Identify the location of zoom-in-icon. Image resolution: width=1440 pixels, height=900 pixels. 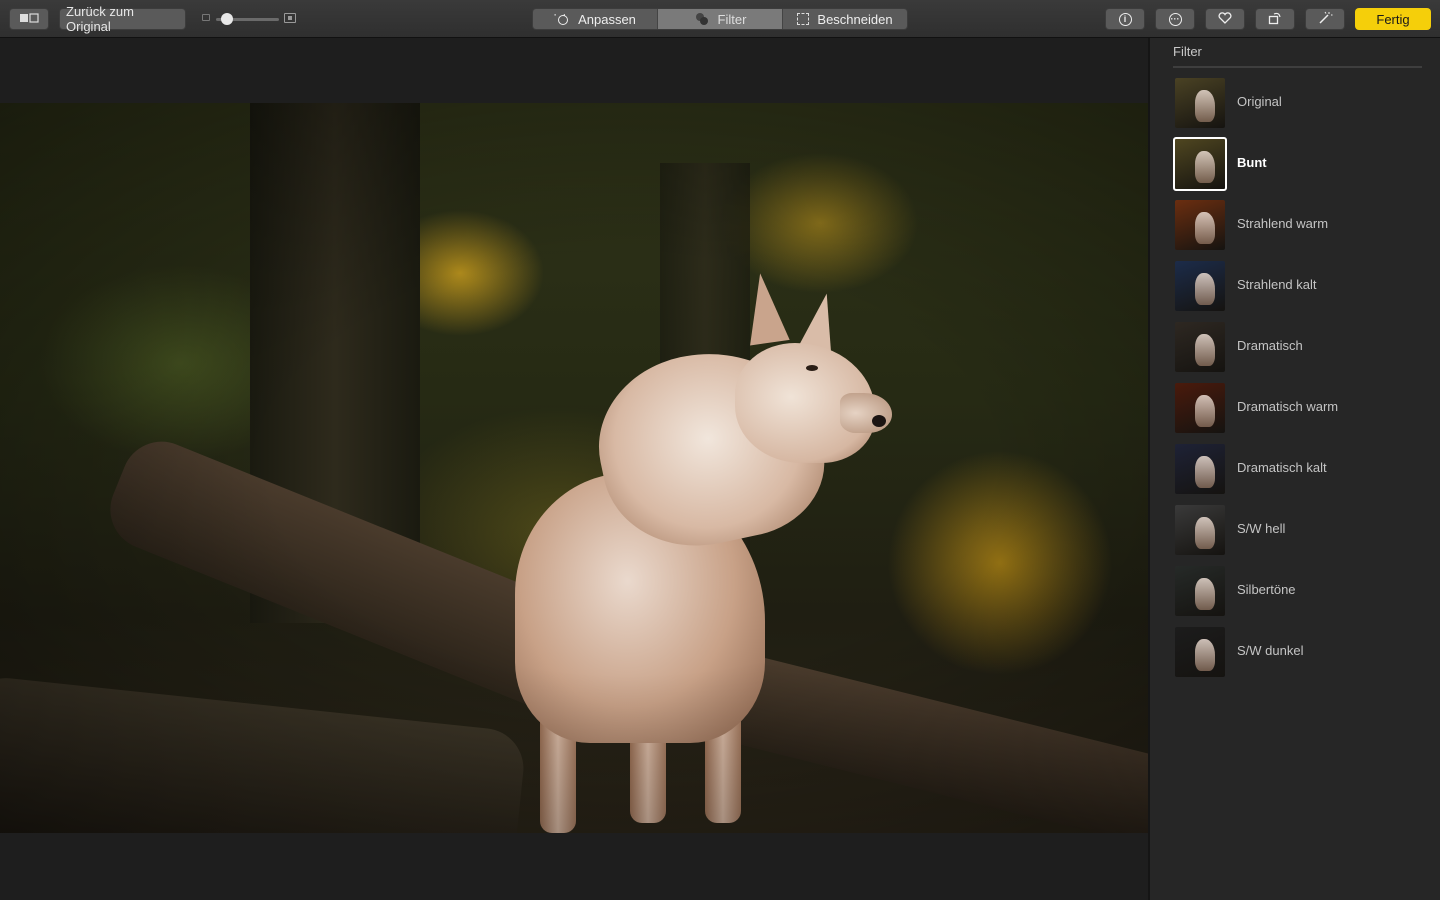
(290, 18).